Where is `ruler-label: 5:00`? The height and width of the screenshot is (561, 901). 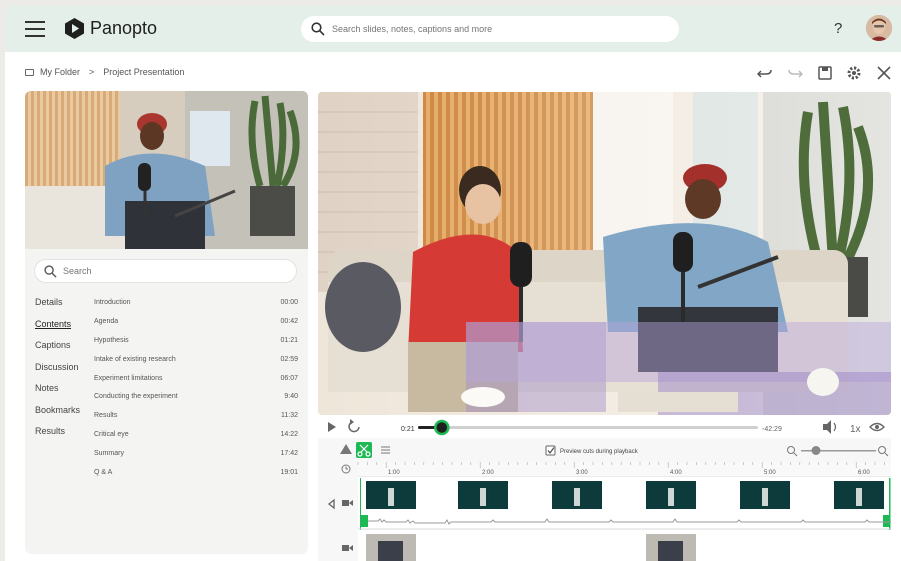 ruler-label: 5:00 is located at coordinates (770, 473).